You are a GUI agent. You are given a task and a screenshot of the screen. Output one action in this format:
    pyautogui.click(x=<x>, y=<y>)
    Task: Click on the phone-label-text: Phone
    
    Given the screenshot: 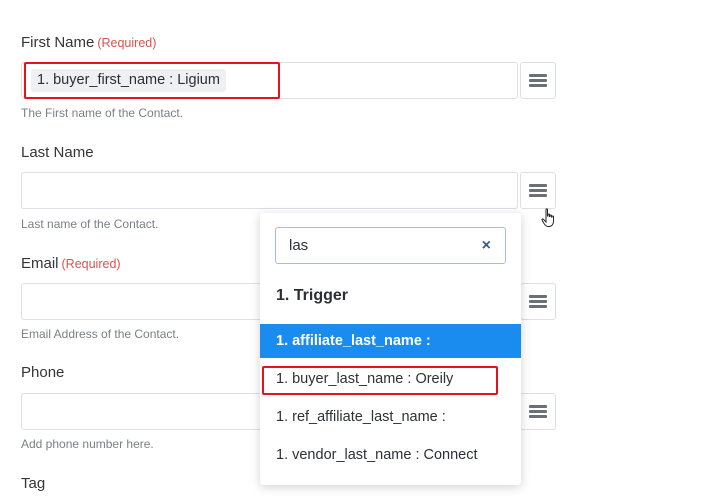 What is the action you would take?
    pyautogui.click(x=43, y=372)
    